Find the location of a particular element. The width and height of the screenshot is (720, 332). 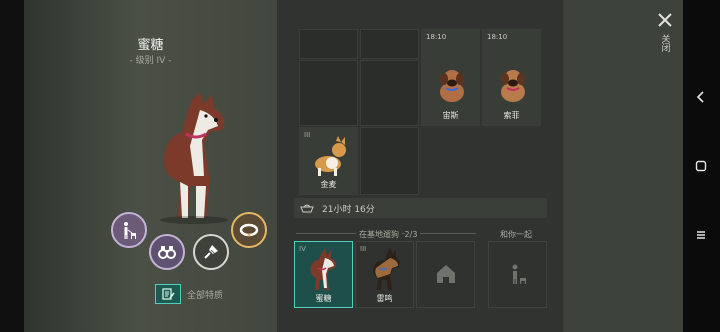

dog-name-goldwheat: 金麦 is located at coordinates (328, 184).